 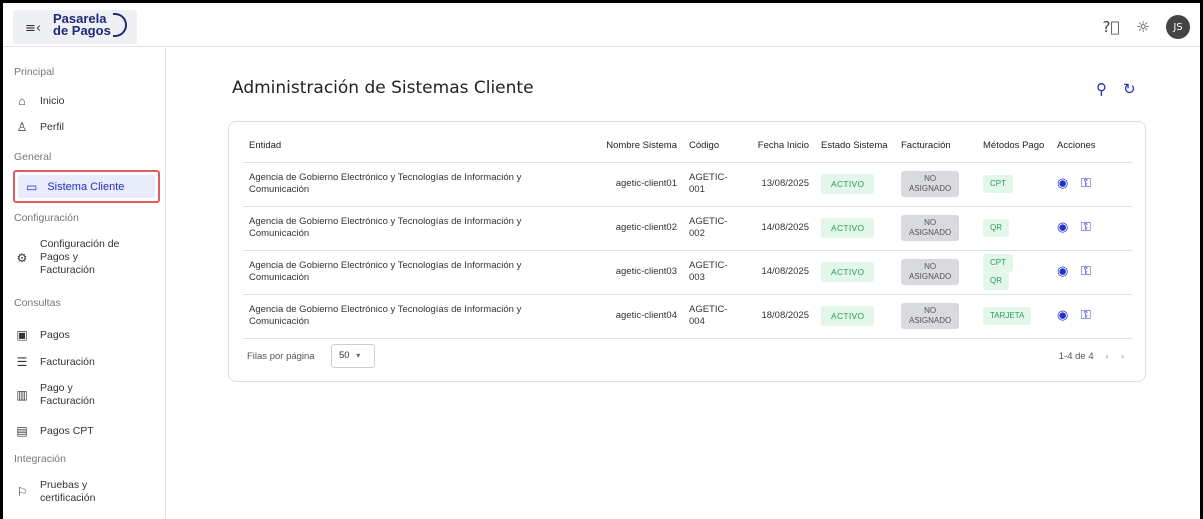 I want to click on col-codigo: Código, so click(x=713, y=146).